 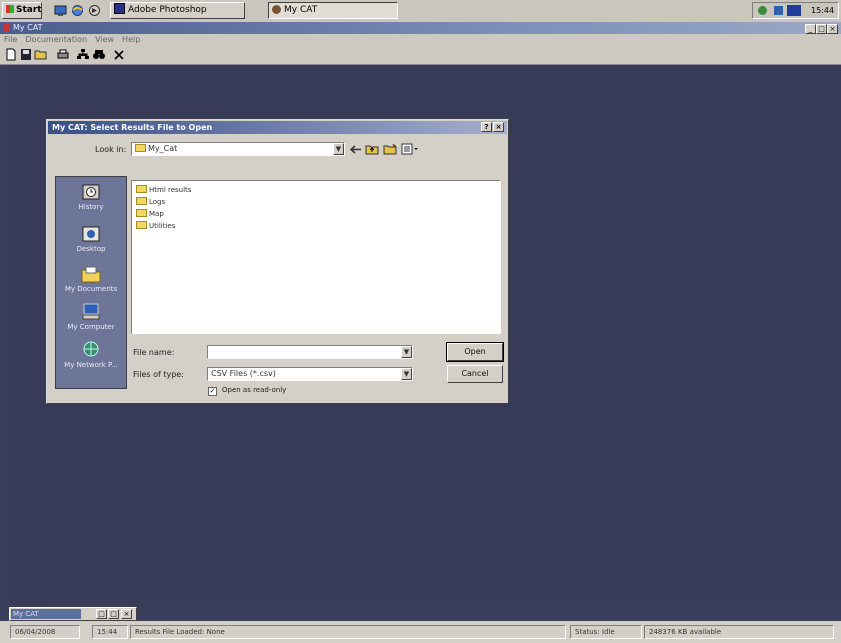 What do you see at coordinates (277, 127) in the screenshot?
I see `dialog-title-bar: My CAT: Select Results File to Open ? ×` at bounding box center [277, 127].